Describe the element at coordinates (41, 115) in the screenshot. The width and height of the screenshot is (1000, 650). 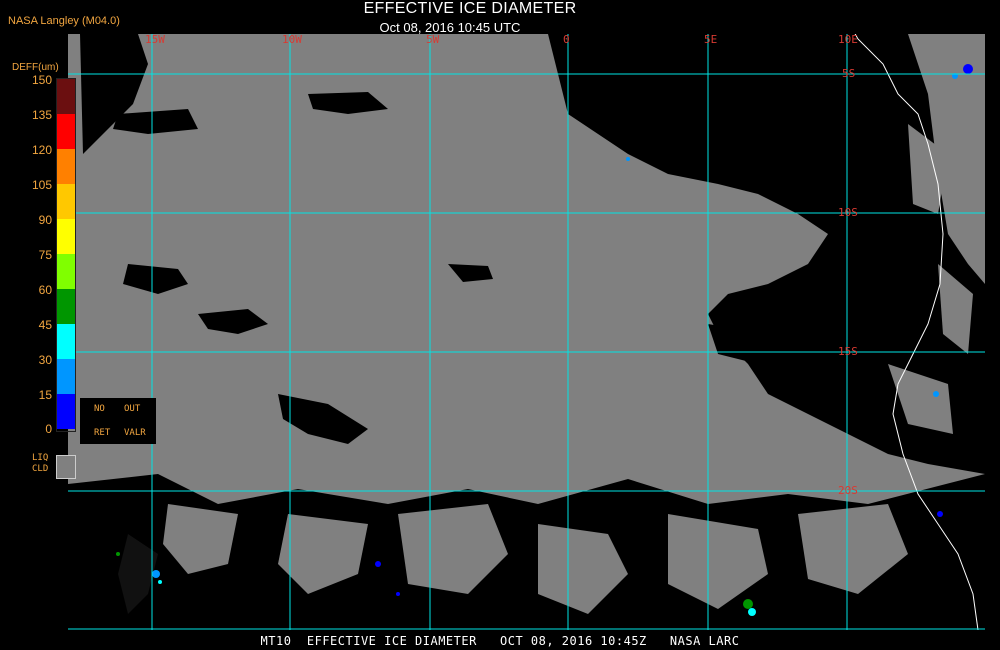
I see `colorbar-tick: 135` at that location.